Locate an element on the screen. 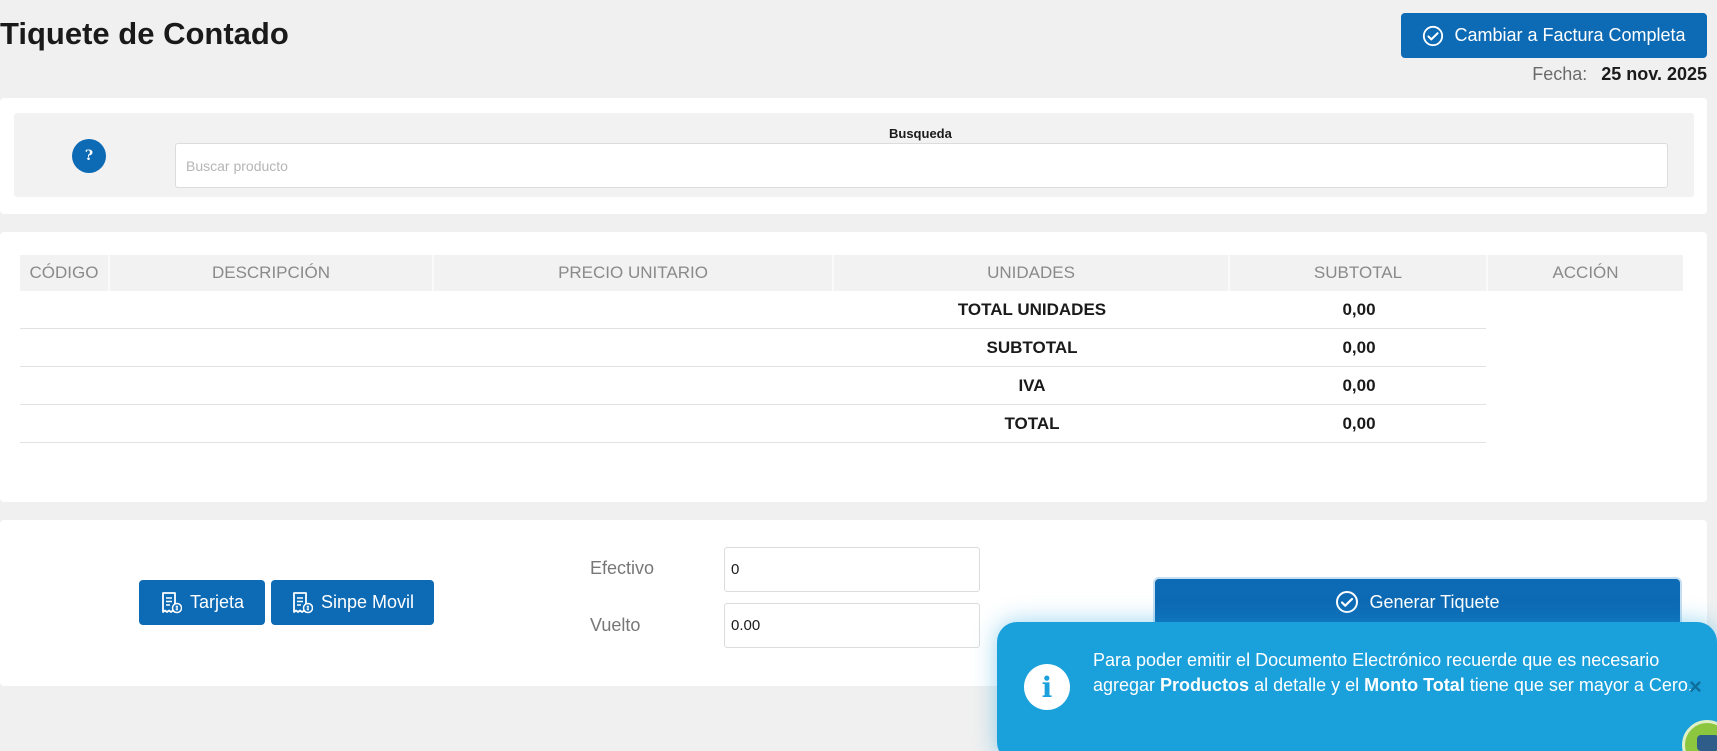  toast-text-part: al detalle y el is located at coordinates (1307, 685).